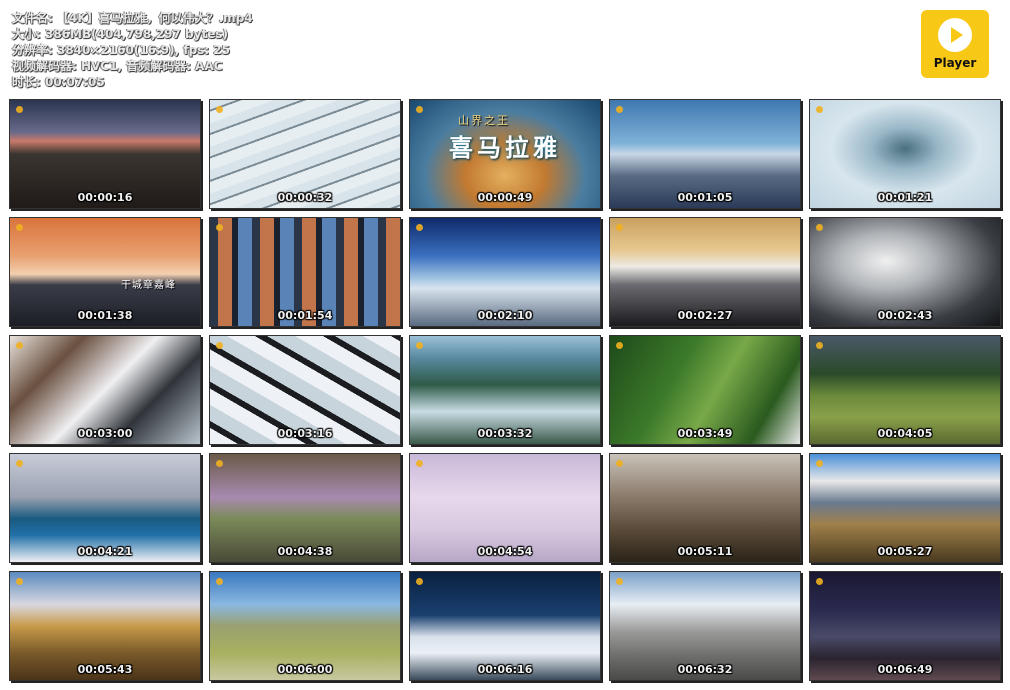  I want to click on timestamp-label: 00:05:11, so click(705, 551).